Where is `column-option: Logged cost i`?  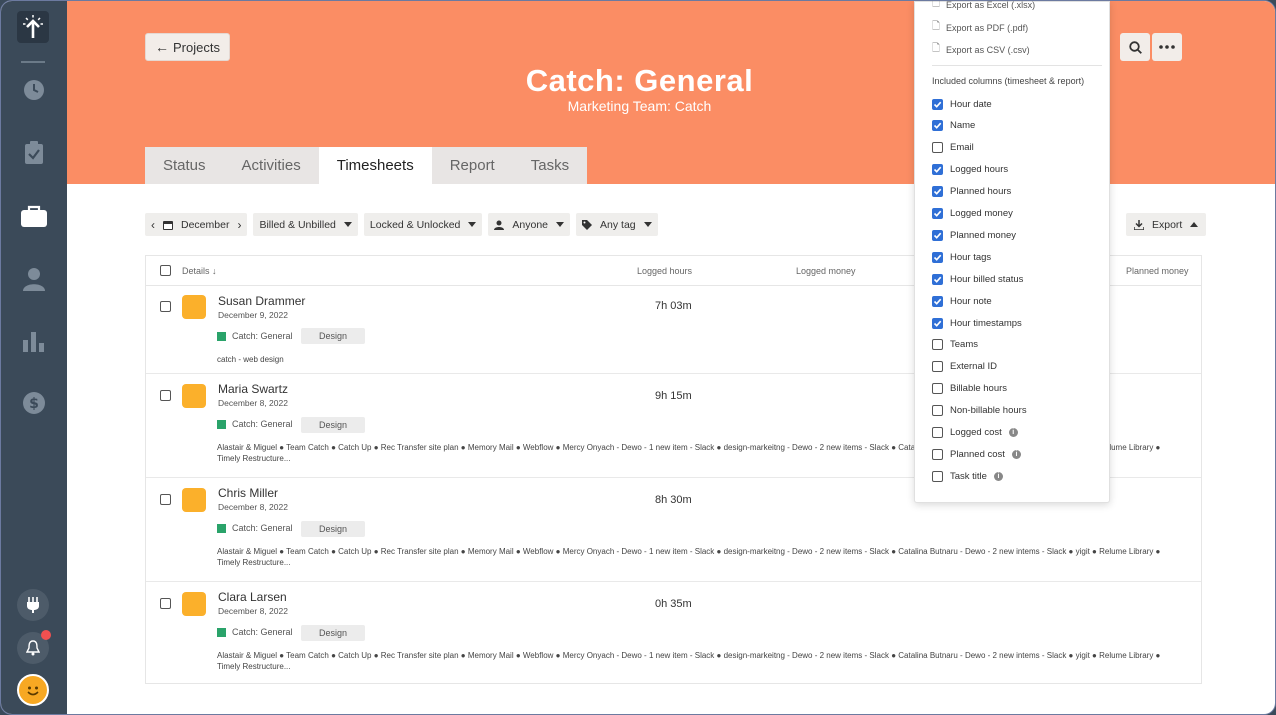
column-option: Logged cost i is located at coordinates (975, 433).